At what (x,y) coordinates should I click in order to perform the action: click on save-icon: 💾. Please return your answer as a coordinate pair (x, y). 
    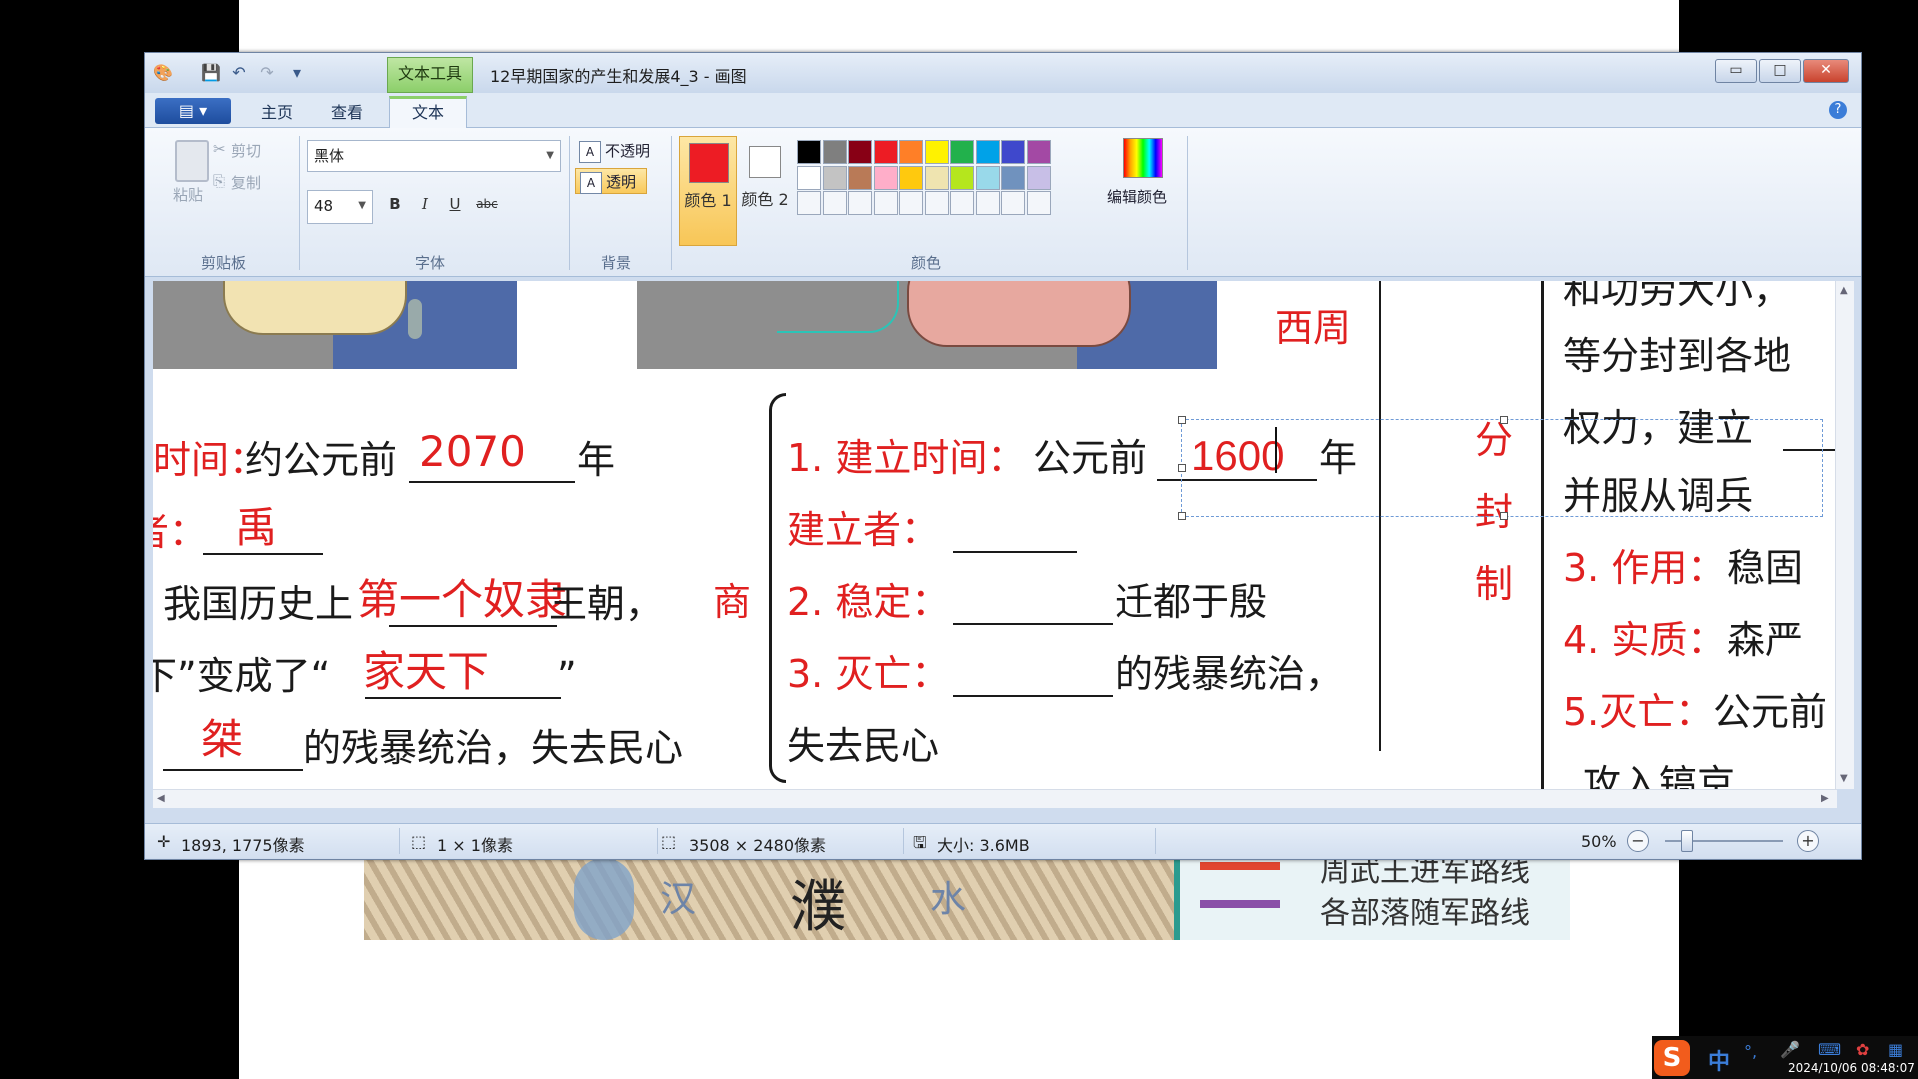
    Looking at the image, I should click on (211, 73).